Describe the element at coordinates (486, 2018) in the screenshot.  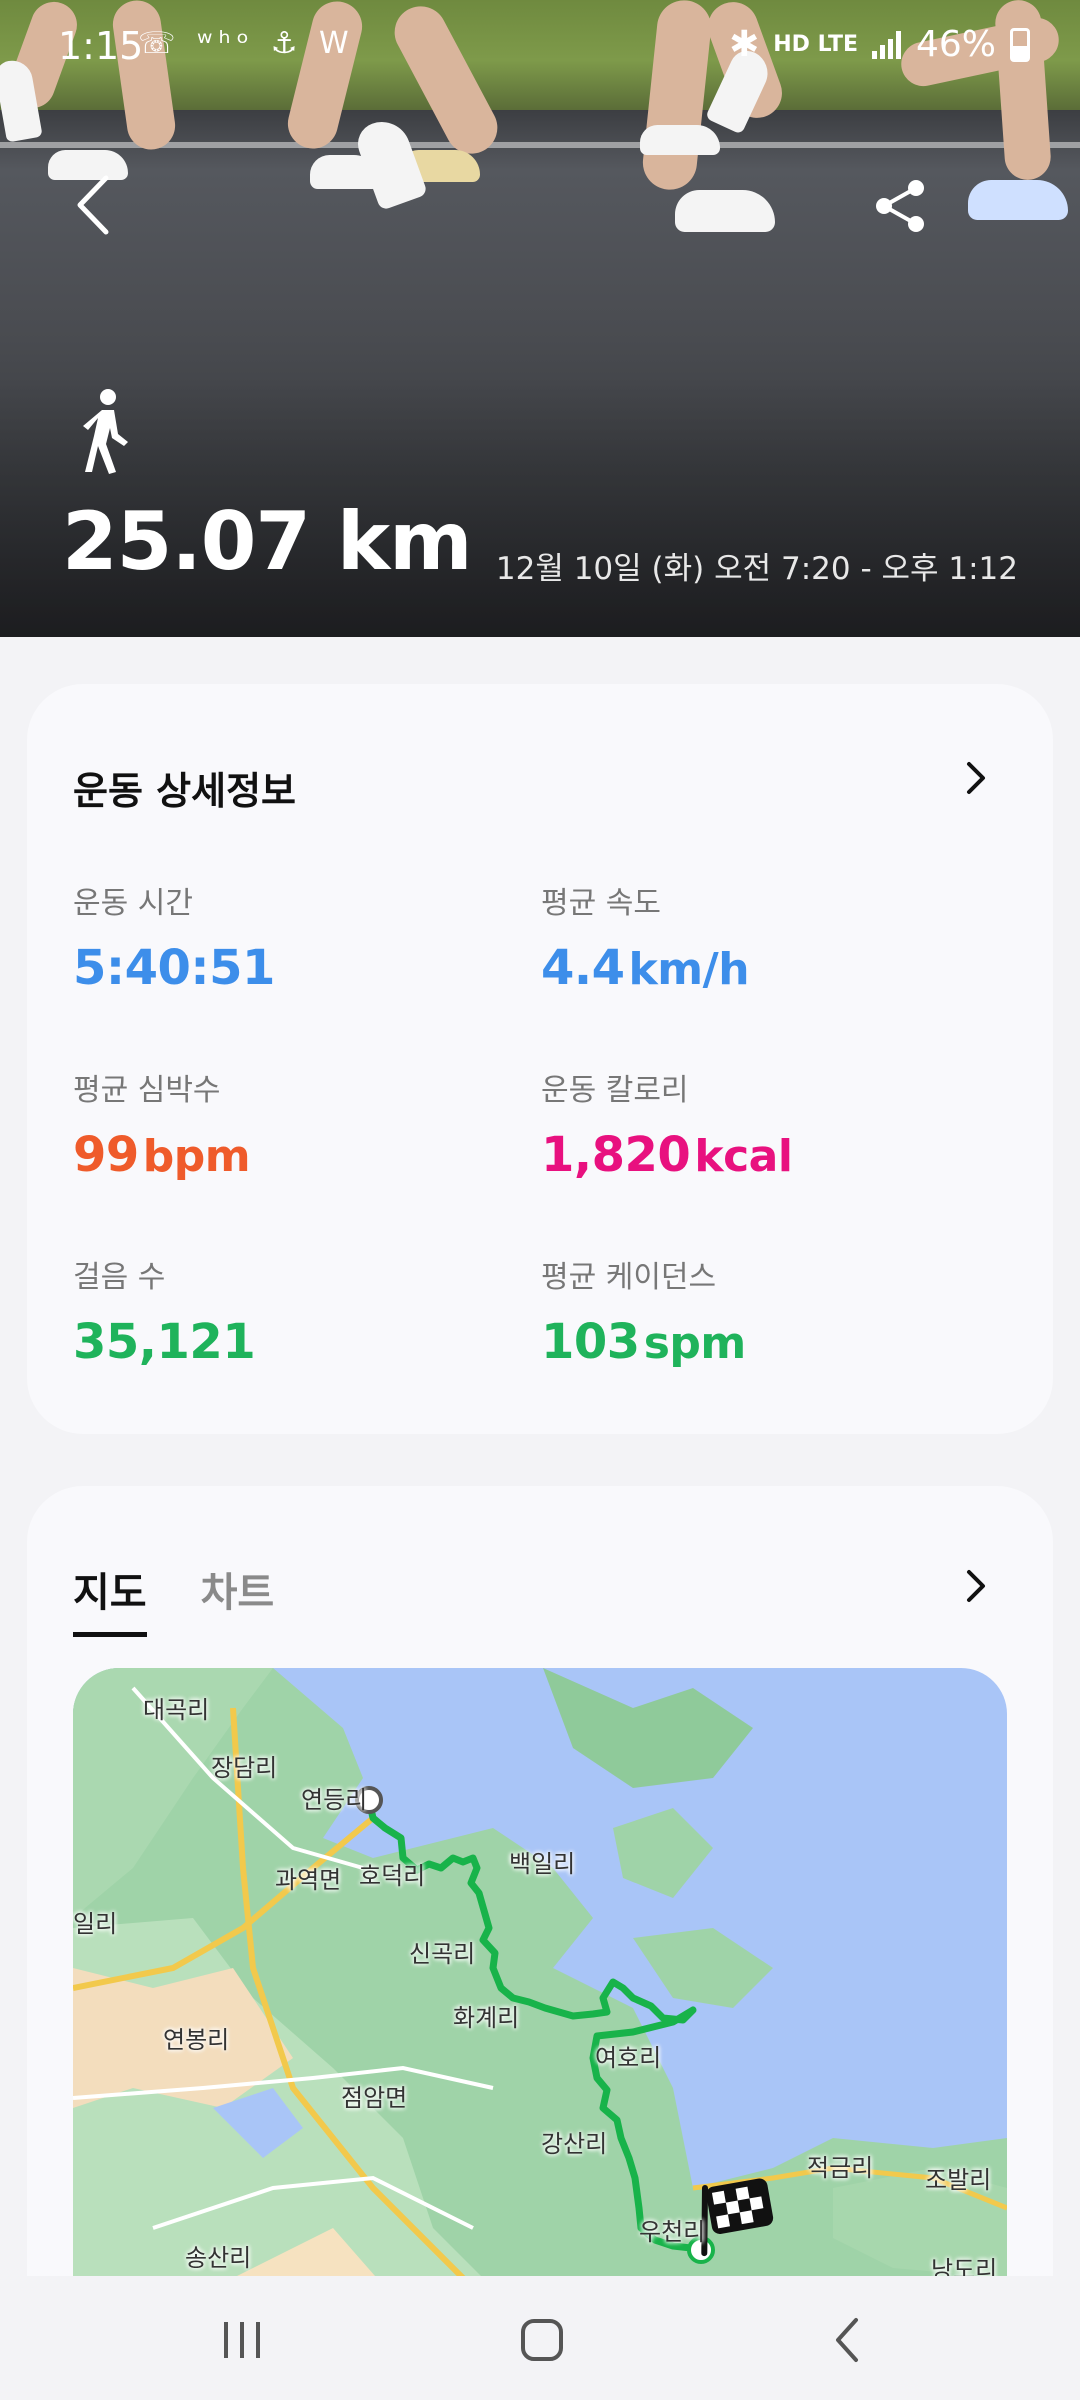
I see `map-place-label: 화계리` at that location.